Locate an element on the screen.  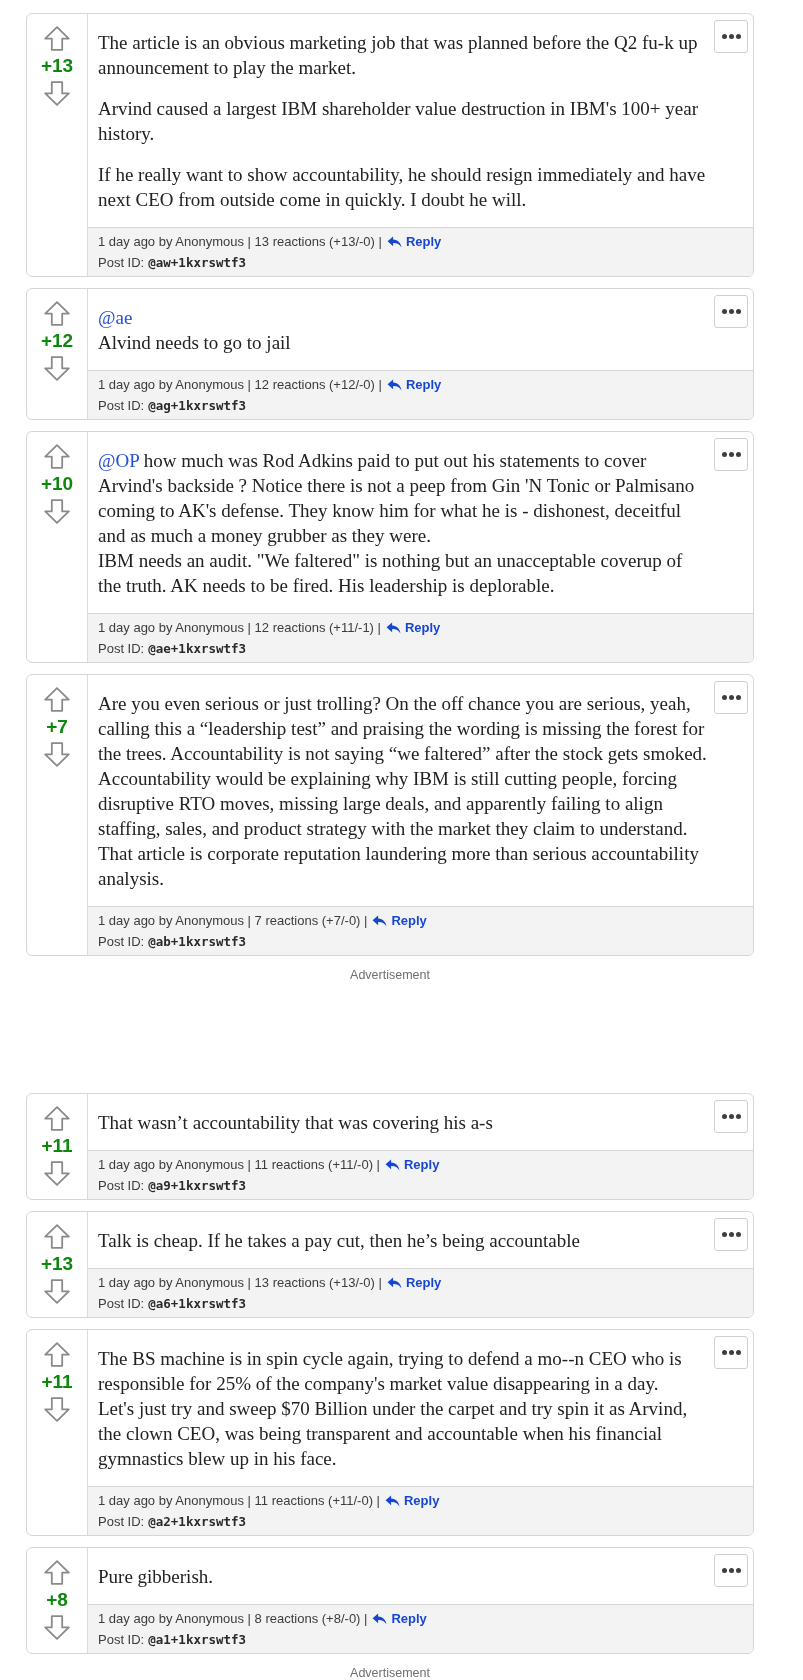
post-id: @ab+1kxrswtf3 is located at coordinates (197, 941).